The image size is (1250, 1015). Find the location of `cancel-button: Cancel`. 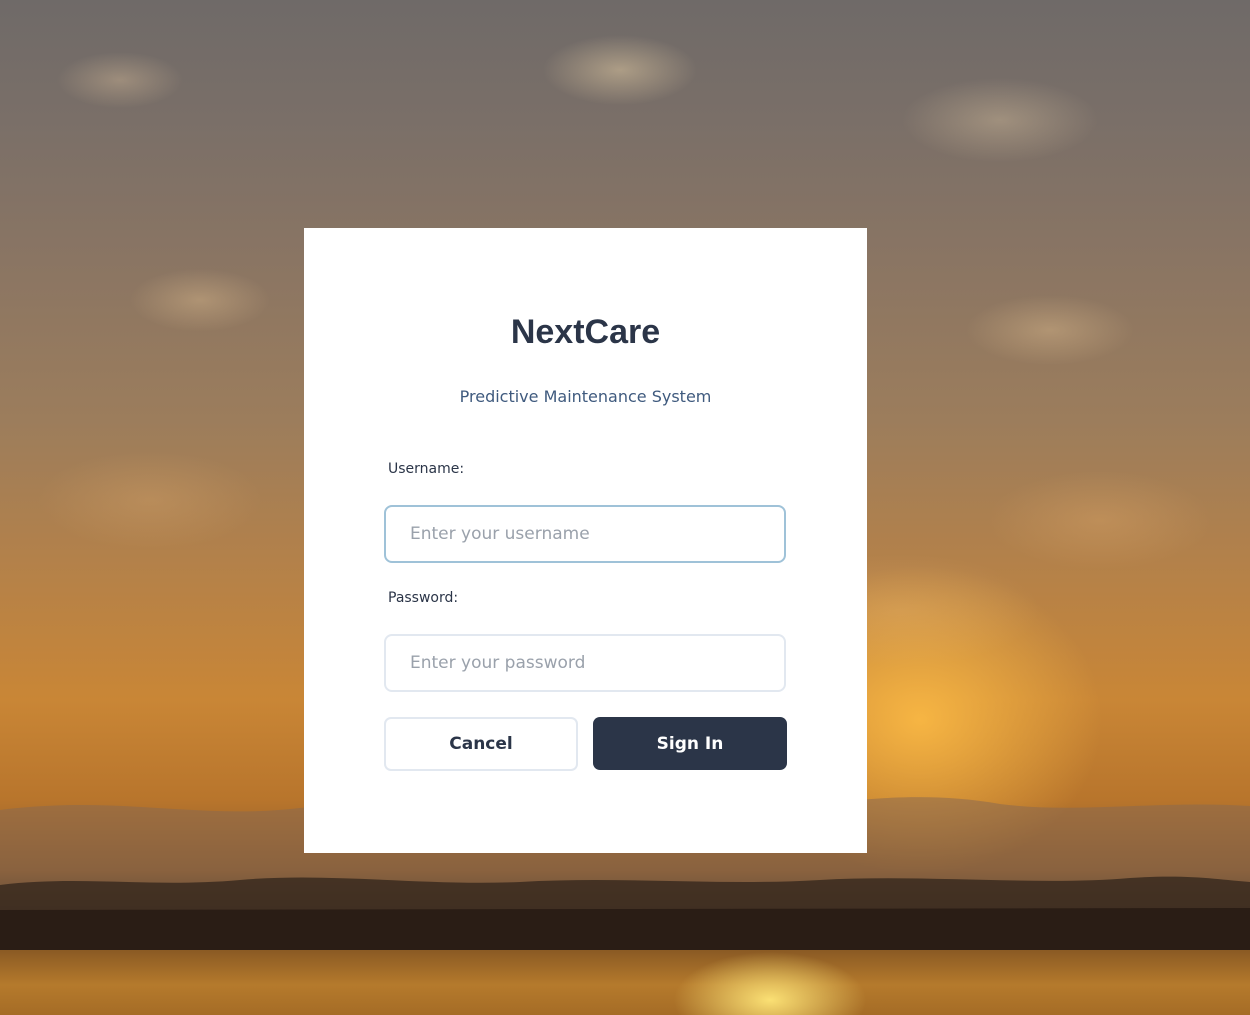

cancel-button: Cancel is located at coordinates (481, 744).